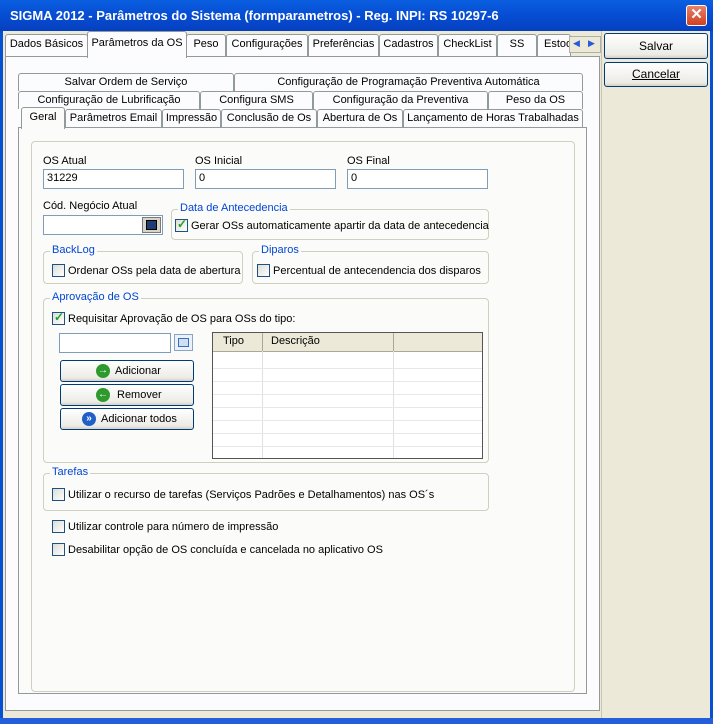 The width and height of the screenshot is (713, 724). I want to click on os-final-input: 0, so click(417, 179).